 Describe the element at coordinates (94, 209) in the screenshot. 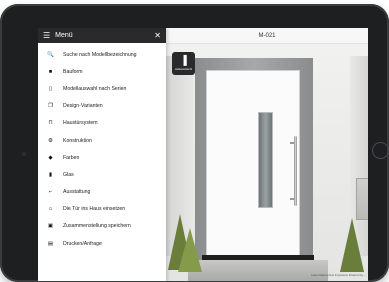

I see `menu-item-label: Die Tür ins Haus einsetzen` at that location.